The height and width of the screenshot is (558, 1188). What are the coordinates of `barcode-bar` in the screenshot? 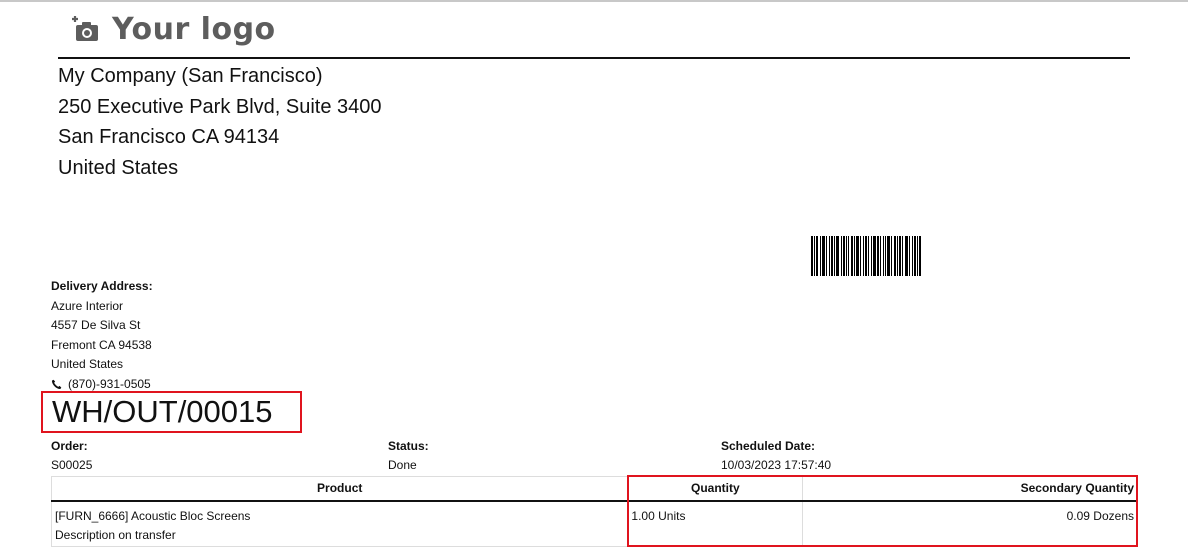 It's located at (920, 256).